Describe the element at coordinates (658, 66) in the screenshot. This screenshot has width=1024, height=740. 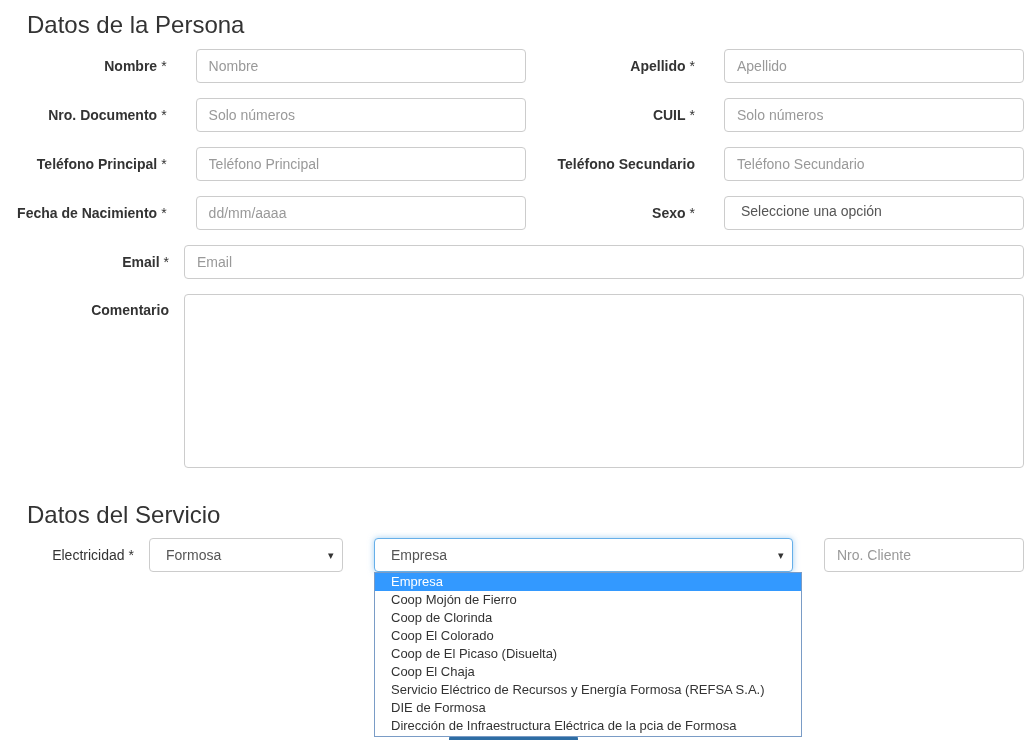
I see `field-label: Apellido` at that location.